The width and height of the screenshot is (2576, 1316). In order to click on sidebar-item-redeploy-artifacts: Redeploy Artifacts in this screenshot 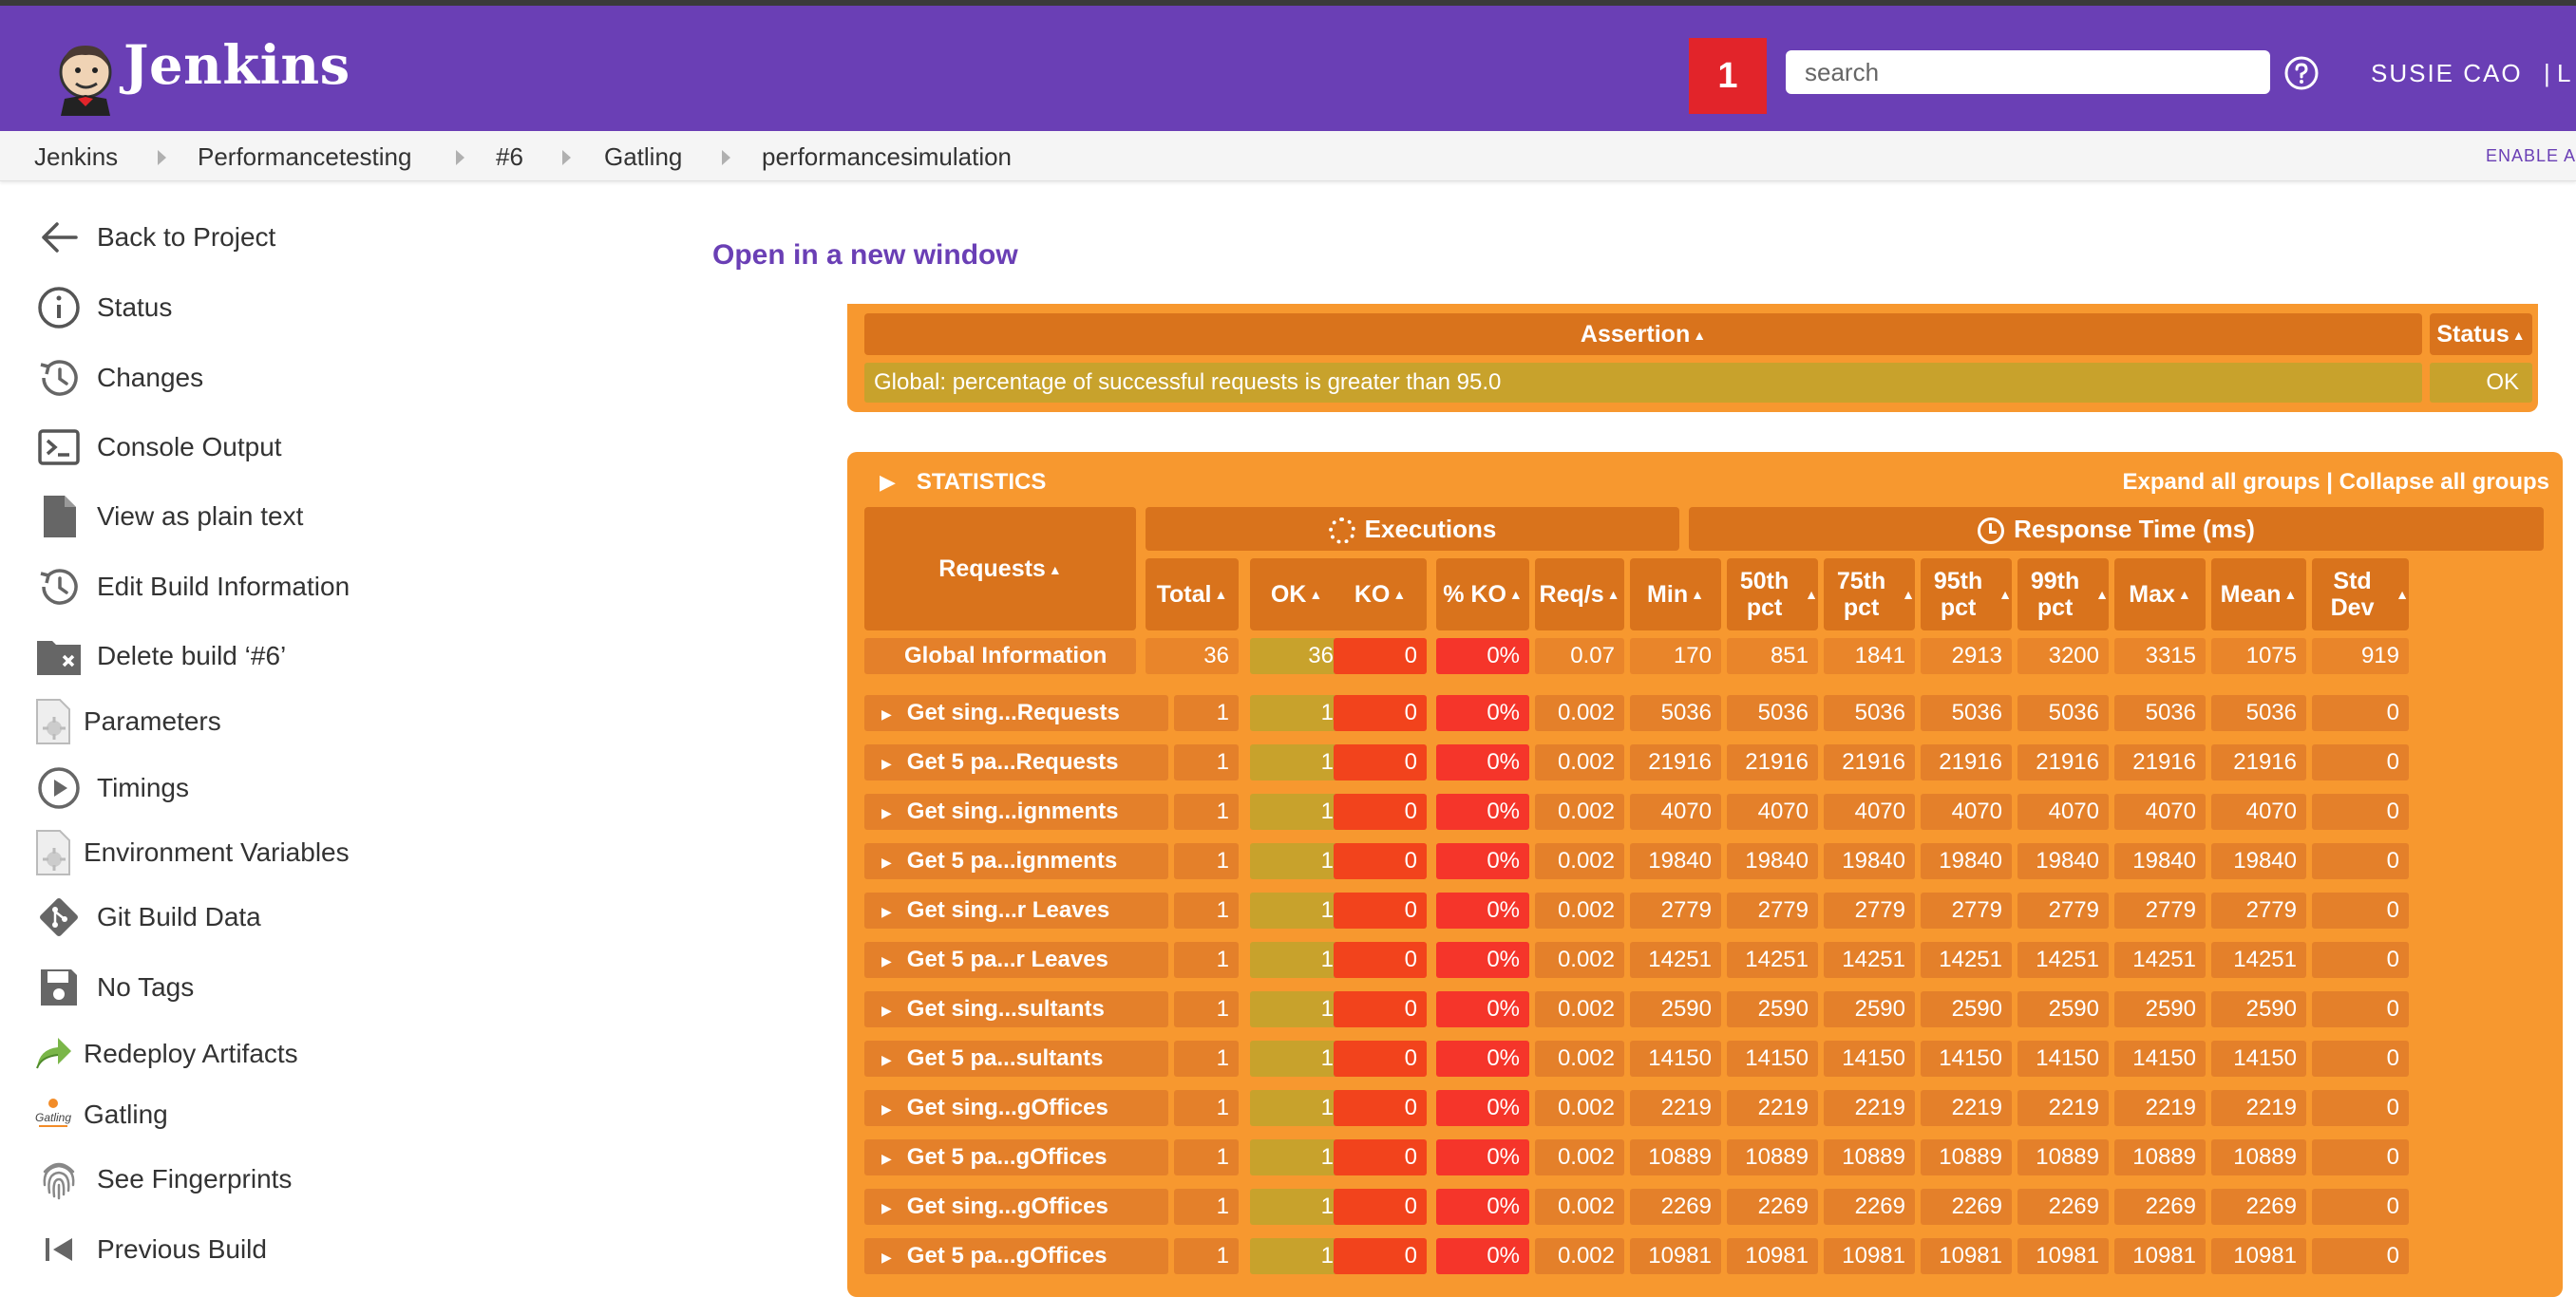, I will do `click(163, 1054)`.